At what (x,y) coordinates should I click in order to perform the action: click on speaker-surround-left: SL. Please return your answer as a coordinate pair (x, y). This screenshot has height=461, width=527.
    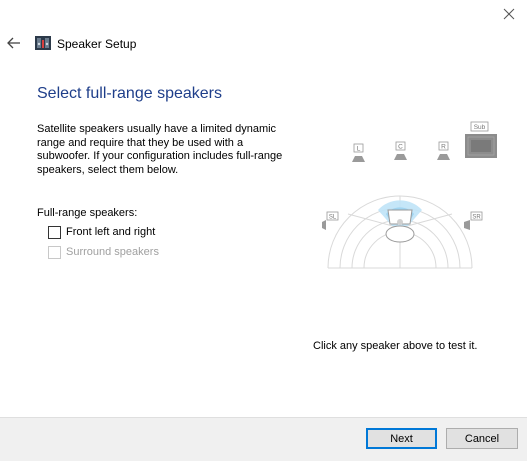
    Looking at the image, I should click on (330, 220).